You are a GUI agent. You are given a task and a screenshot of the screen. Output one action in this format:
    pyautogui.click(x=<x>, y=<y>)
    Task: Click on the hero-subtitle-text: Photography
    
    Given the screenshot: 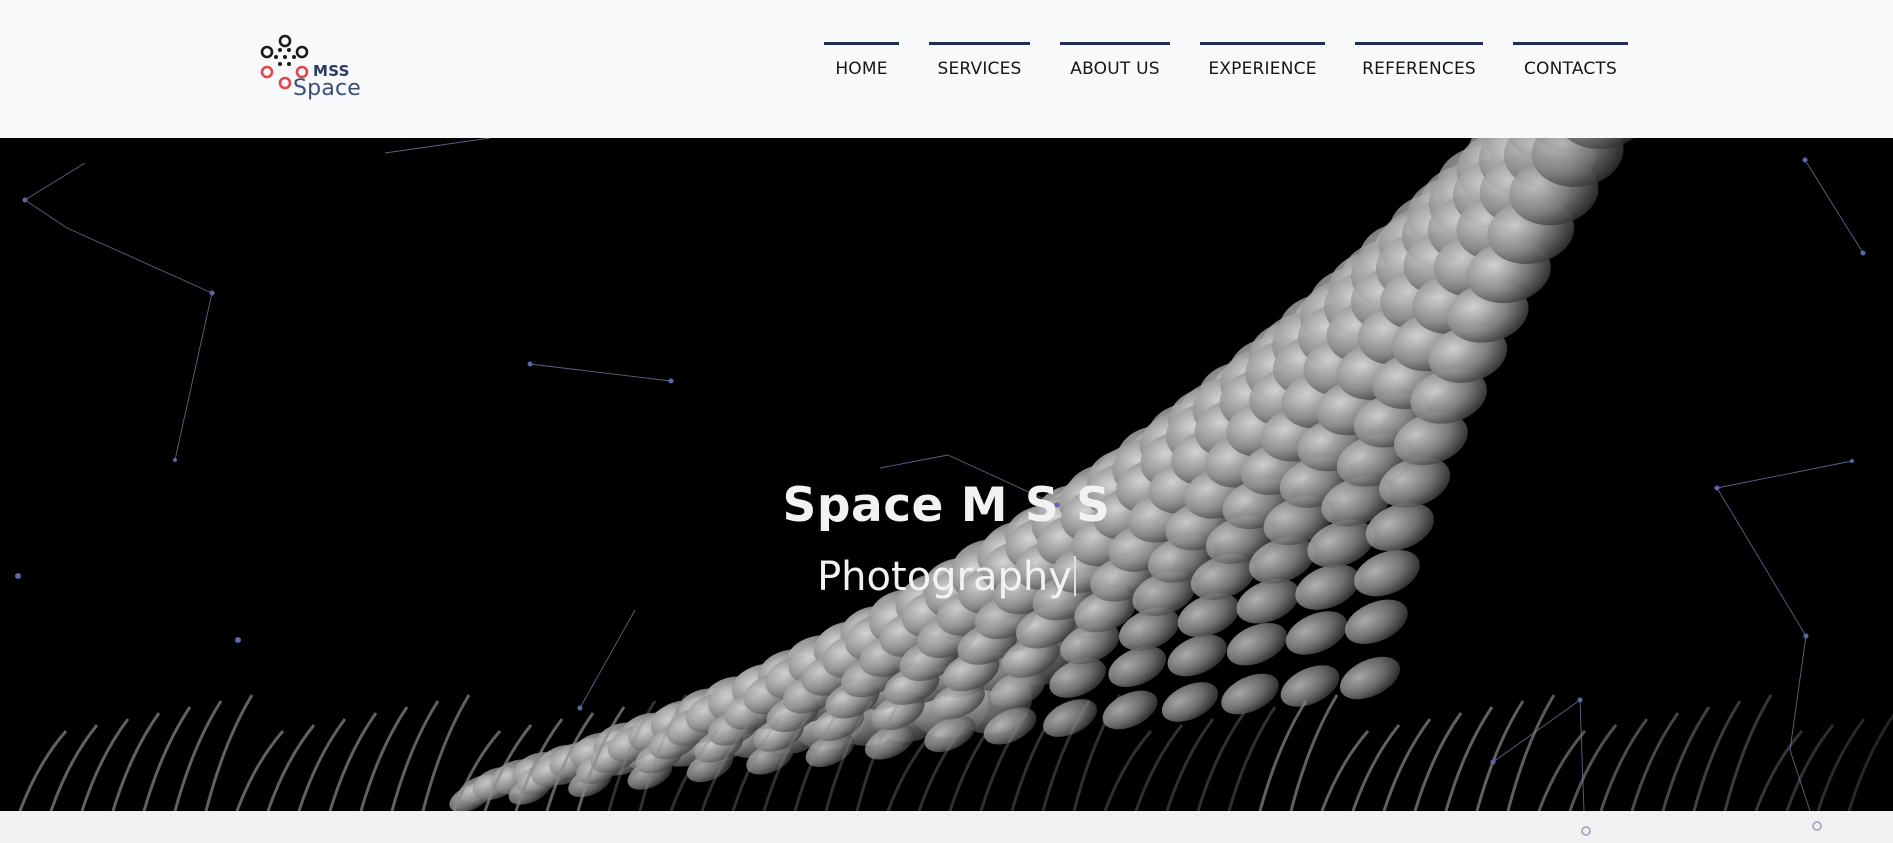 What is the action you would take?
    pyautogui.click(x=944, y=577)
    